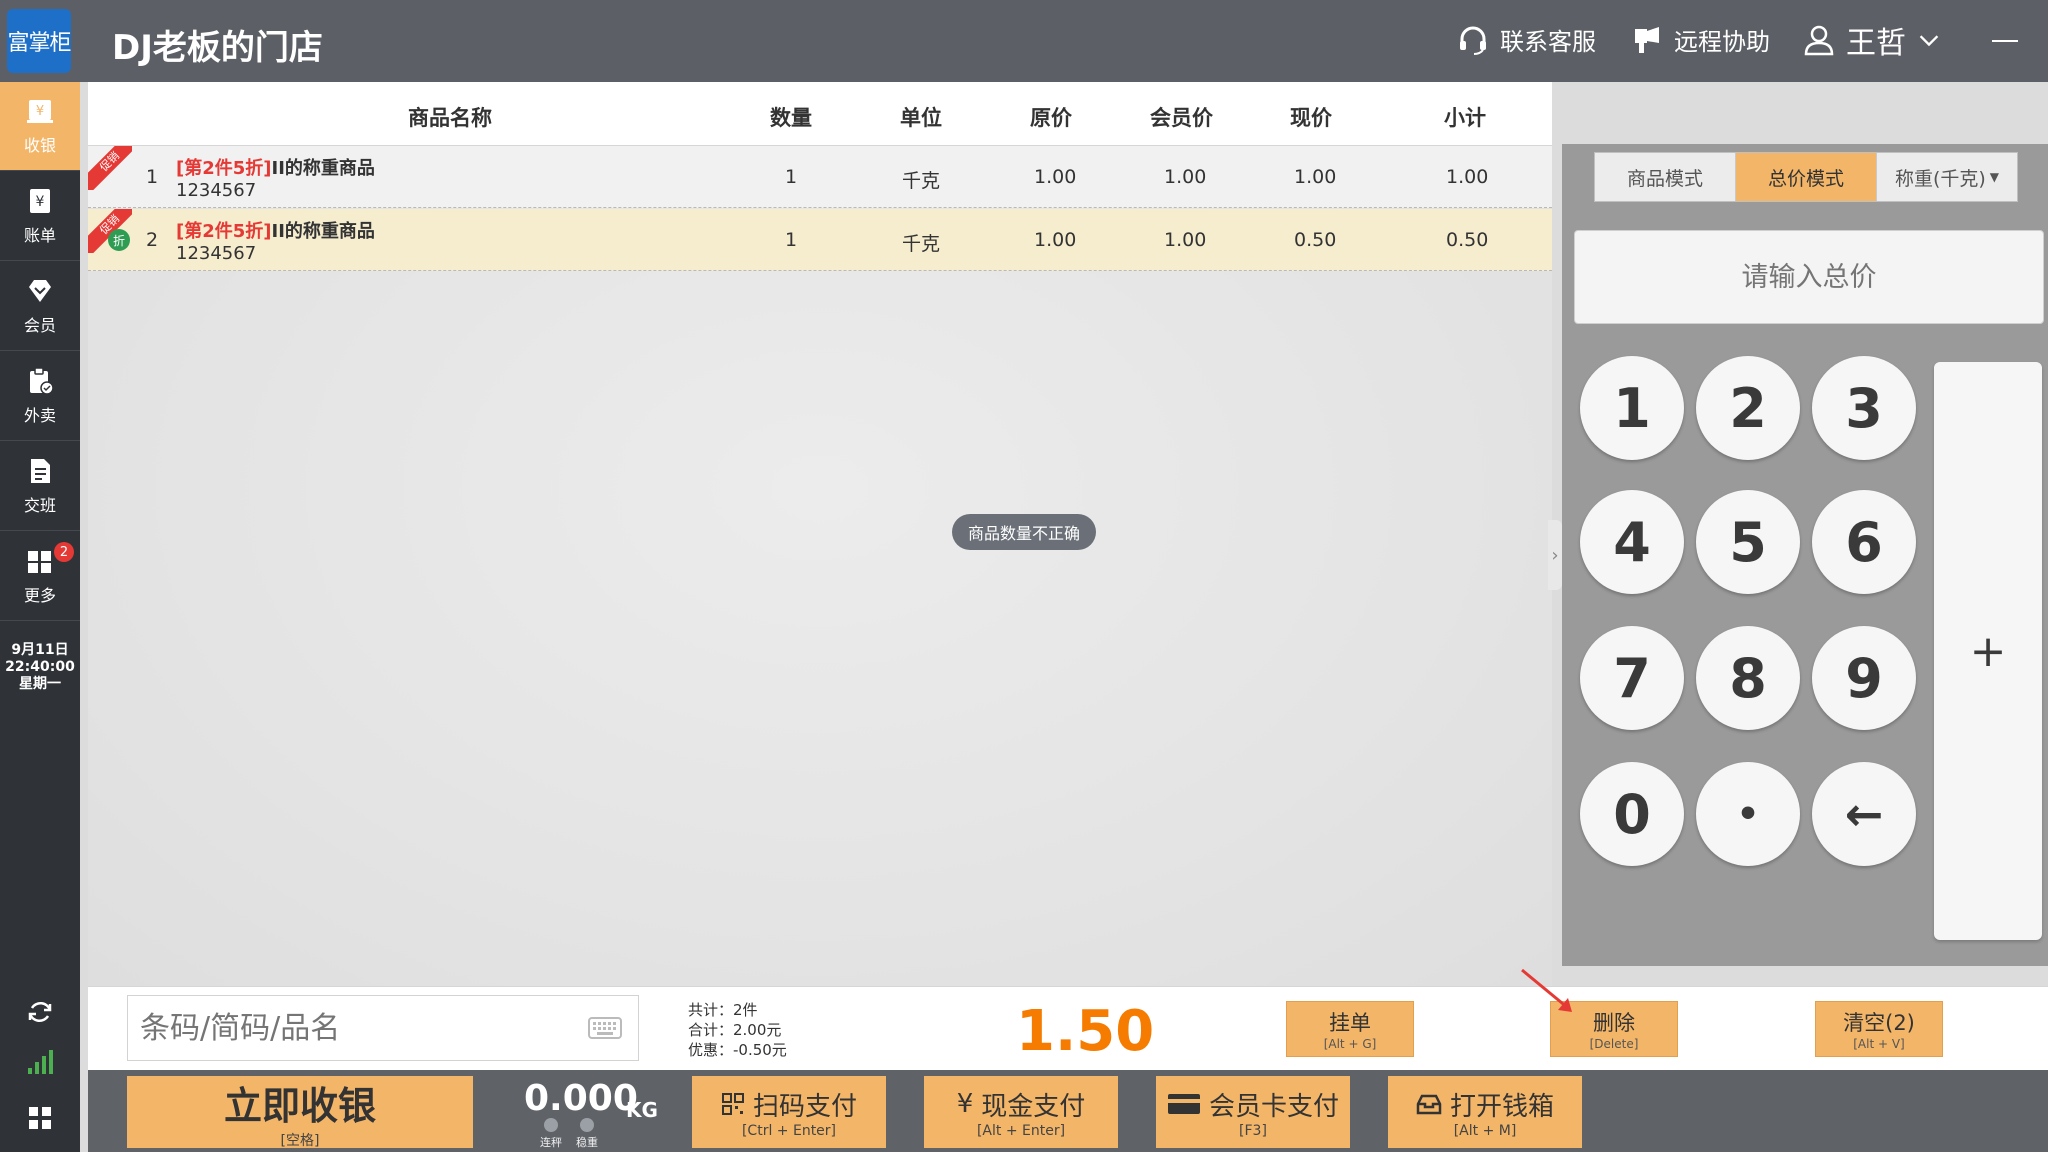 This screenshot has width=2048, height=1152. Describe the element at coordinates (723, 1010) in the screenshot. I see `item-count: 共计：2件` at that location.